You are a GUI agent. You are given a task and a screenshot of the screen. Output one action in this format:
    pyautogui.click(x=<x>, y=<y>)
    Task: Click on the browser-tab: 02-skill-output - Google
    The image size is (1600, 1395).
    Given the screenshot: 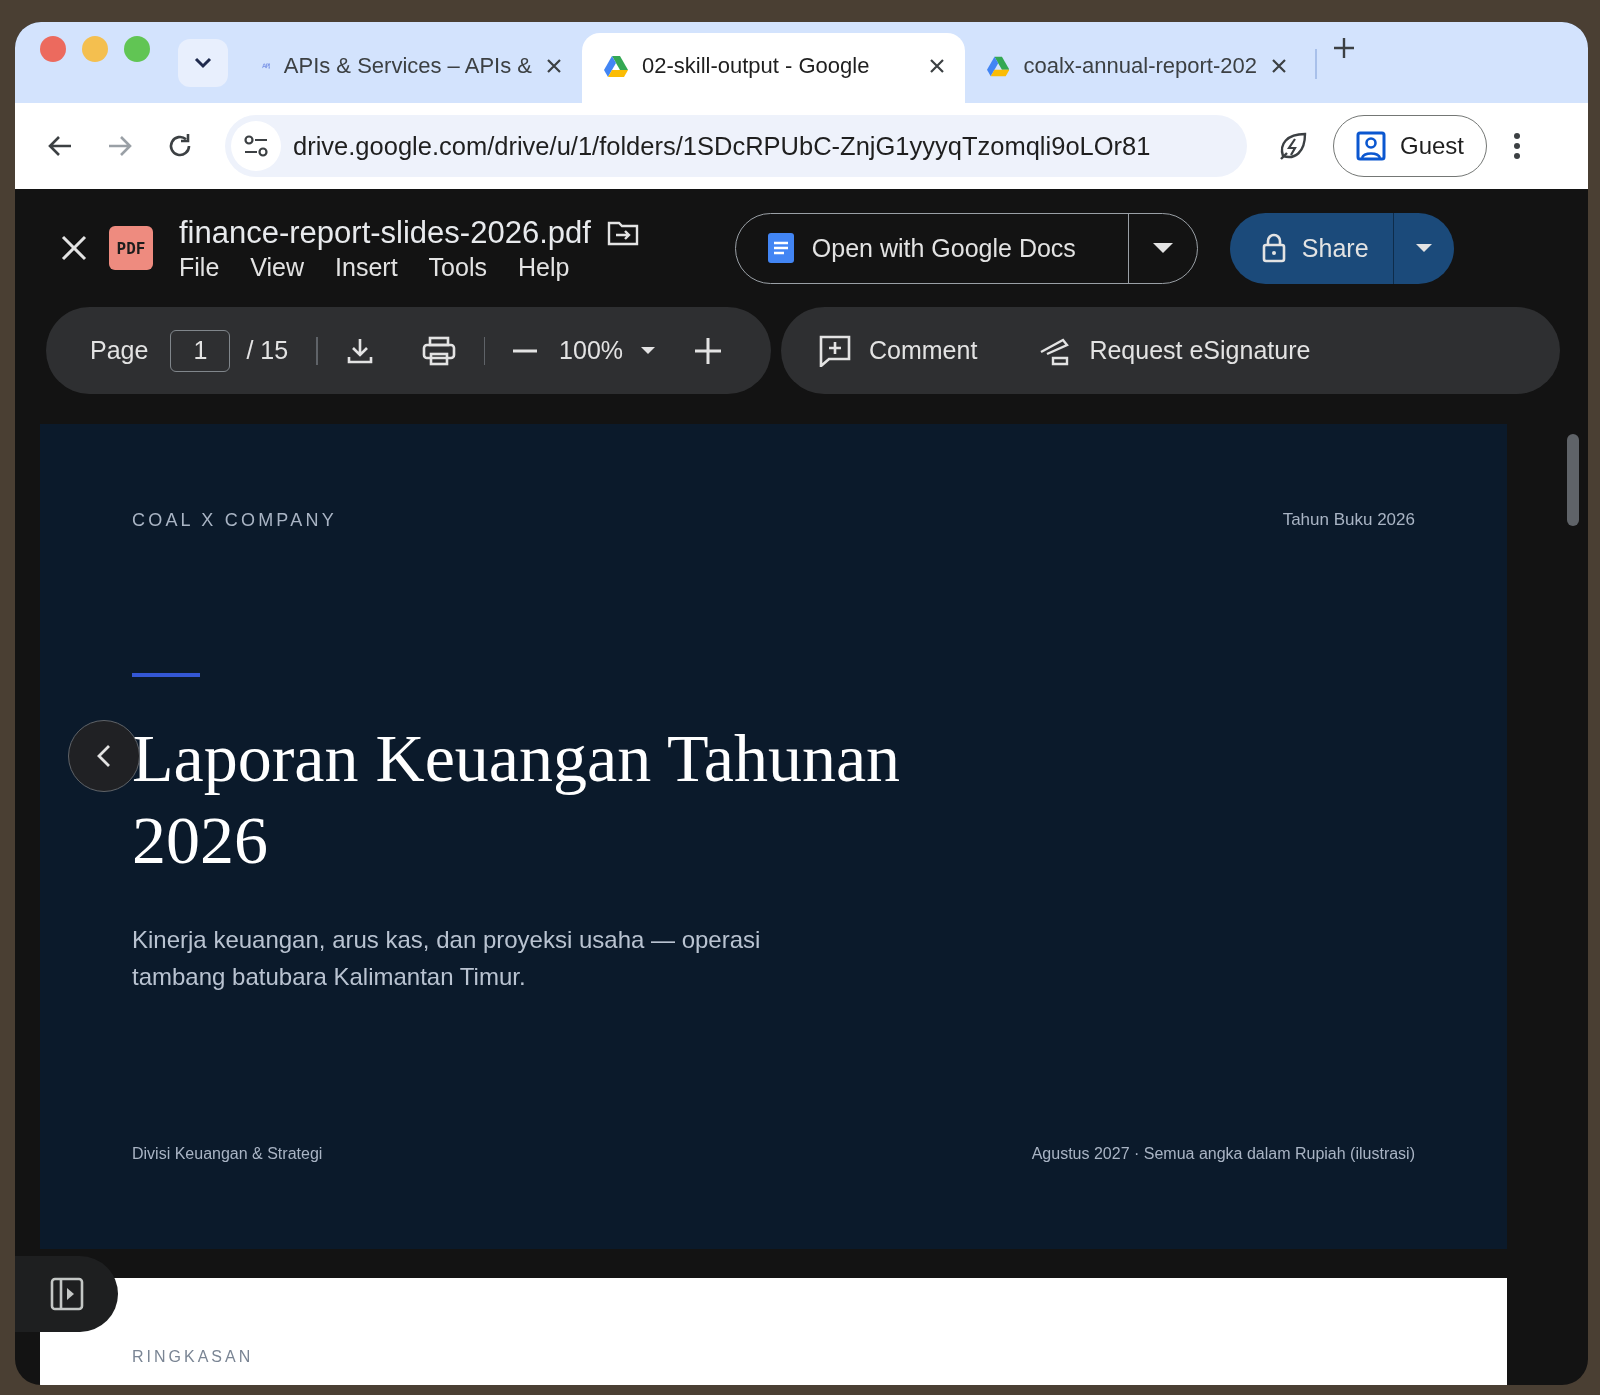 What is the action you would take?
    pyautogui.click(x=773, y=68)
    